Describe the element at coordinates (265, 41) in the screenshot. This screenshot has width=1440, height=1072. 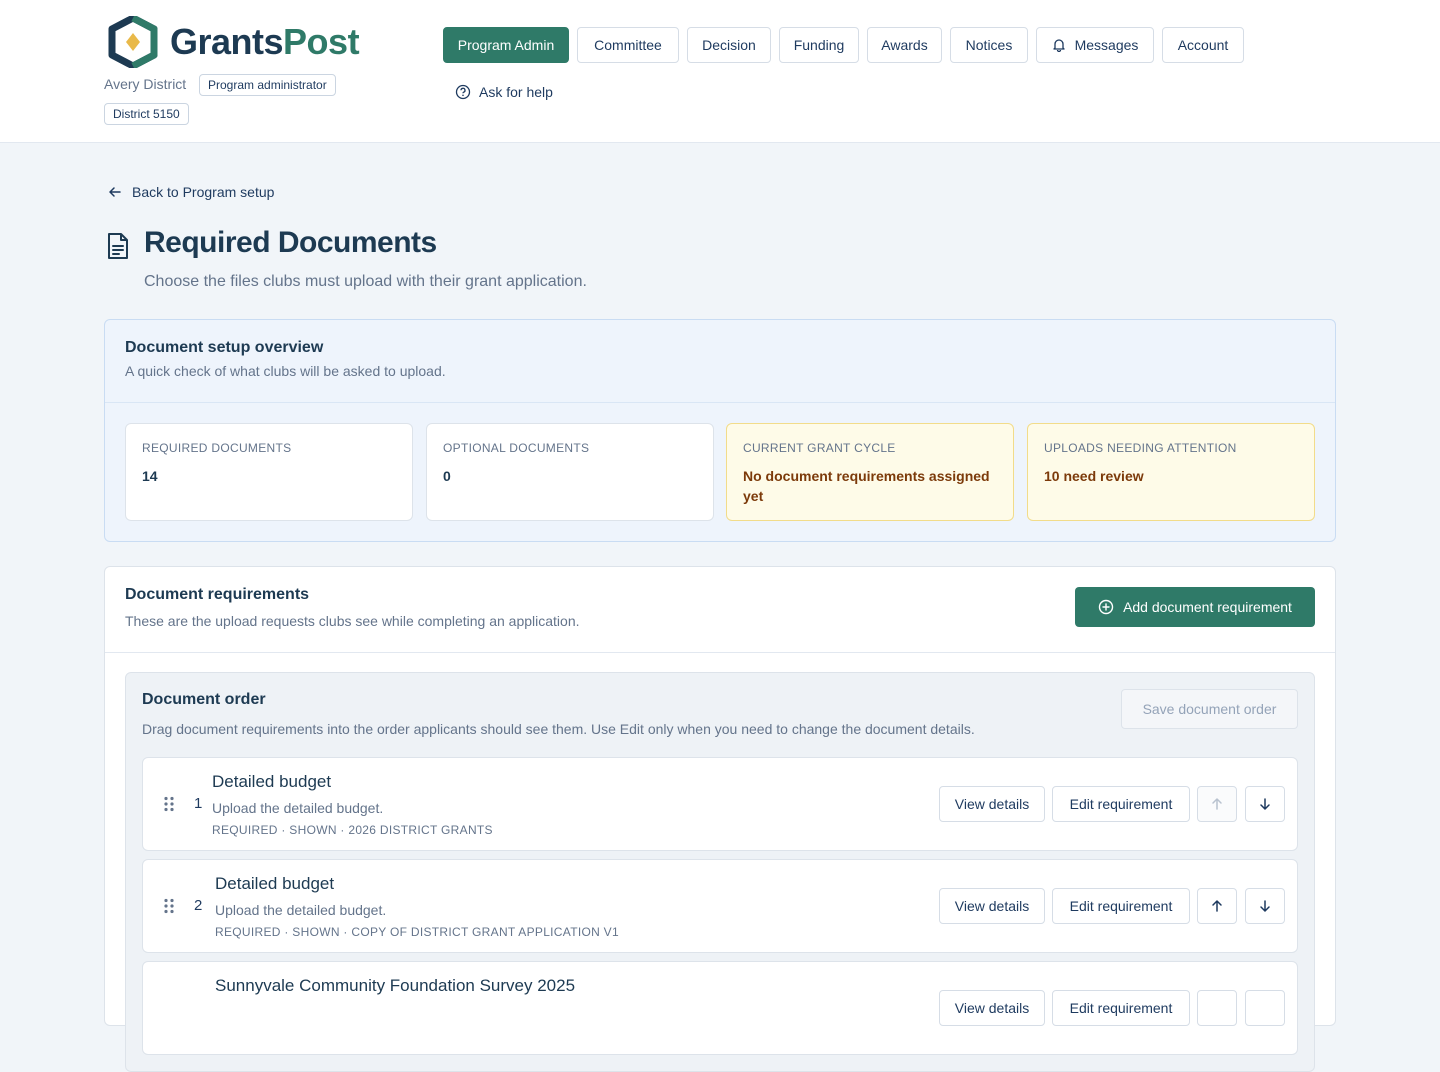
I see `brand-name: GrantsPost` at that location.